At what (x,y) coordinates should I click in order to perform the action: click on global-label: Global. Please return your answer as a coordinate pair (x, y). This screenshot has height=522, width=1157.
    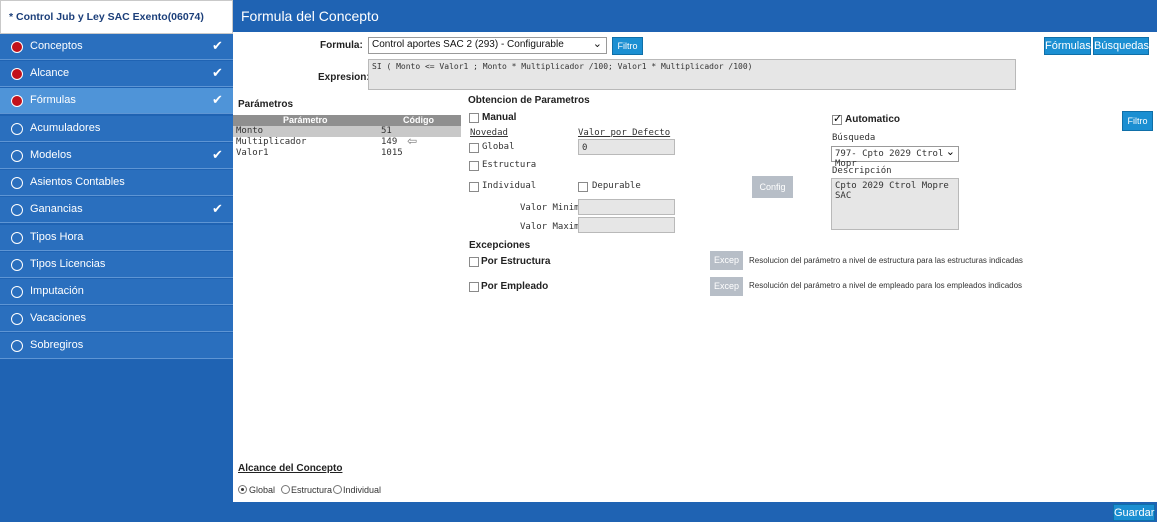
    Looking at the image, I should click on (498, 147).